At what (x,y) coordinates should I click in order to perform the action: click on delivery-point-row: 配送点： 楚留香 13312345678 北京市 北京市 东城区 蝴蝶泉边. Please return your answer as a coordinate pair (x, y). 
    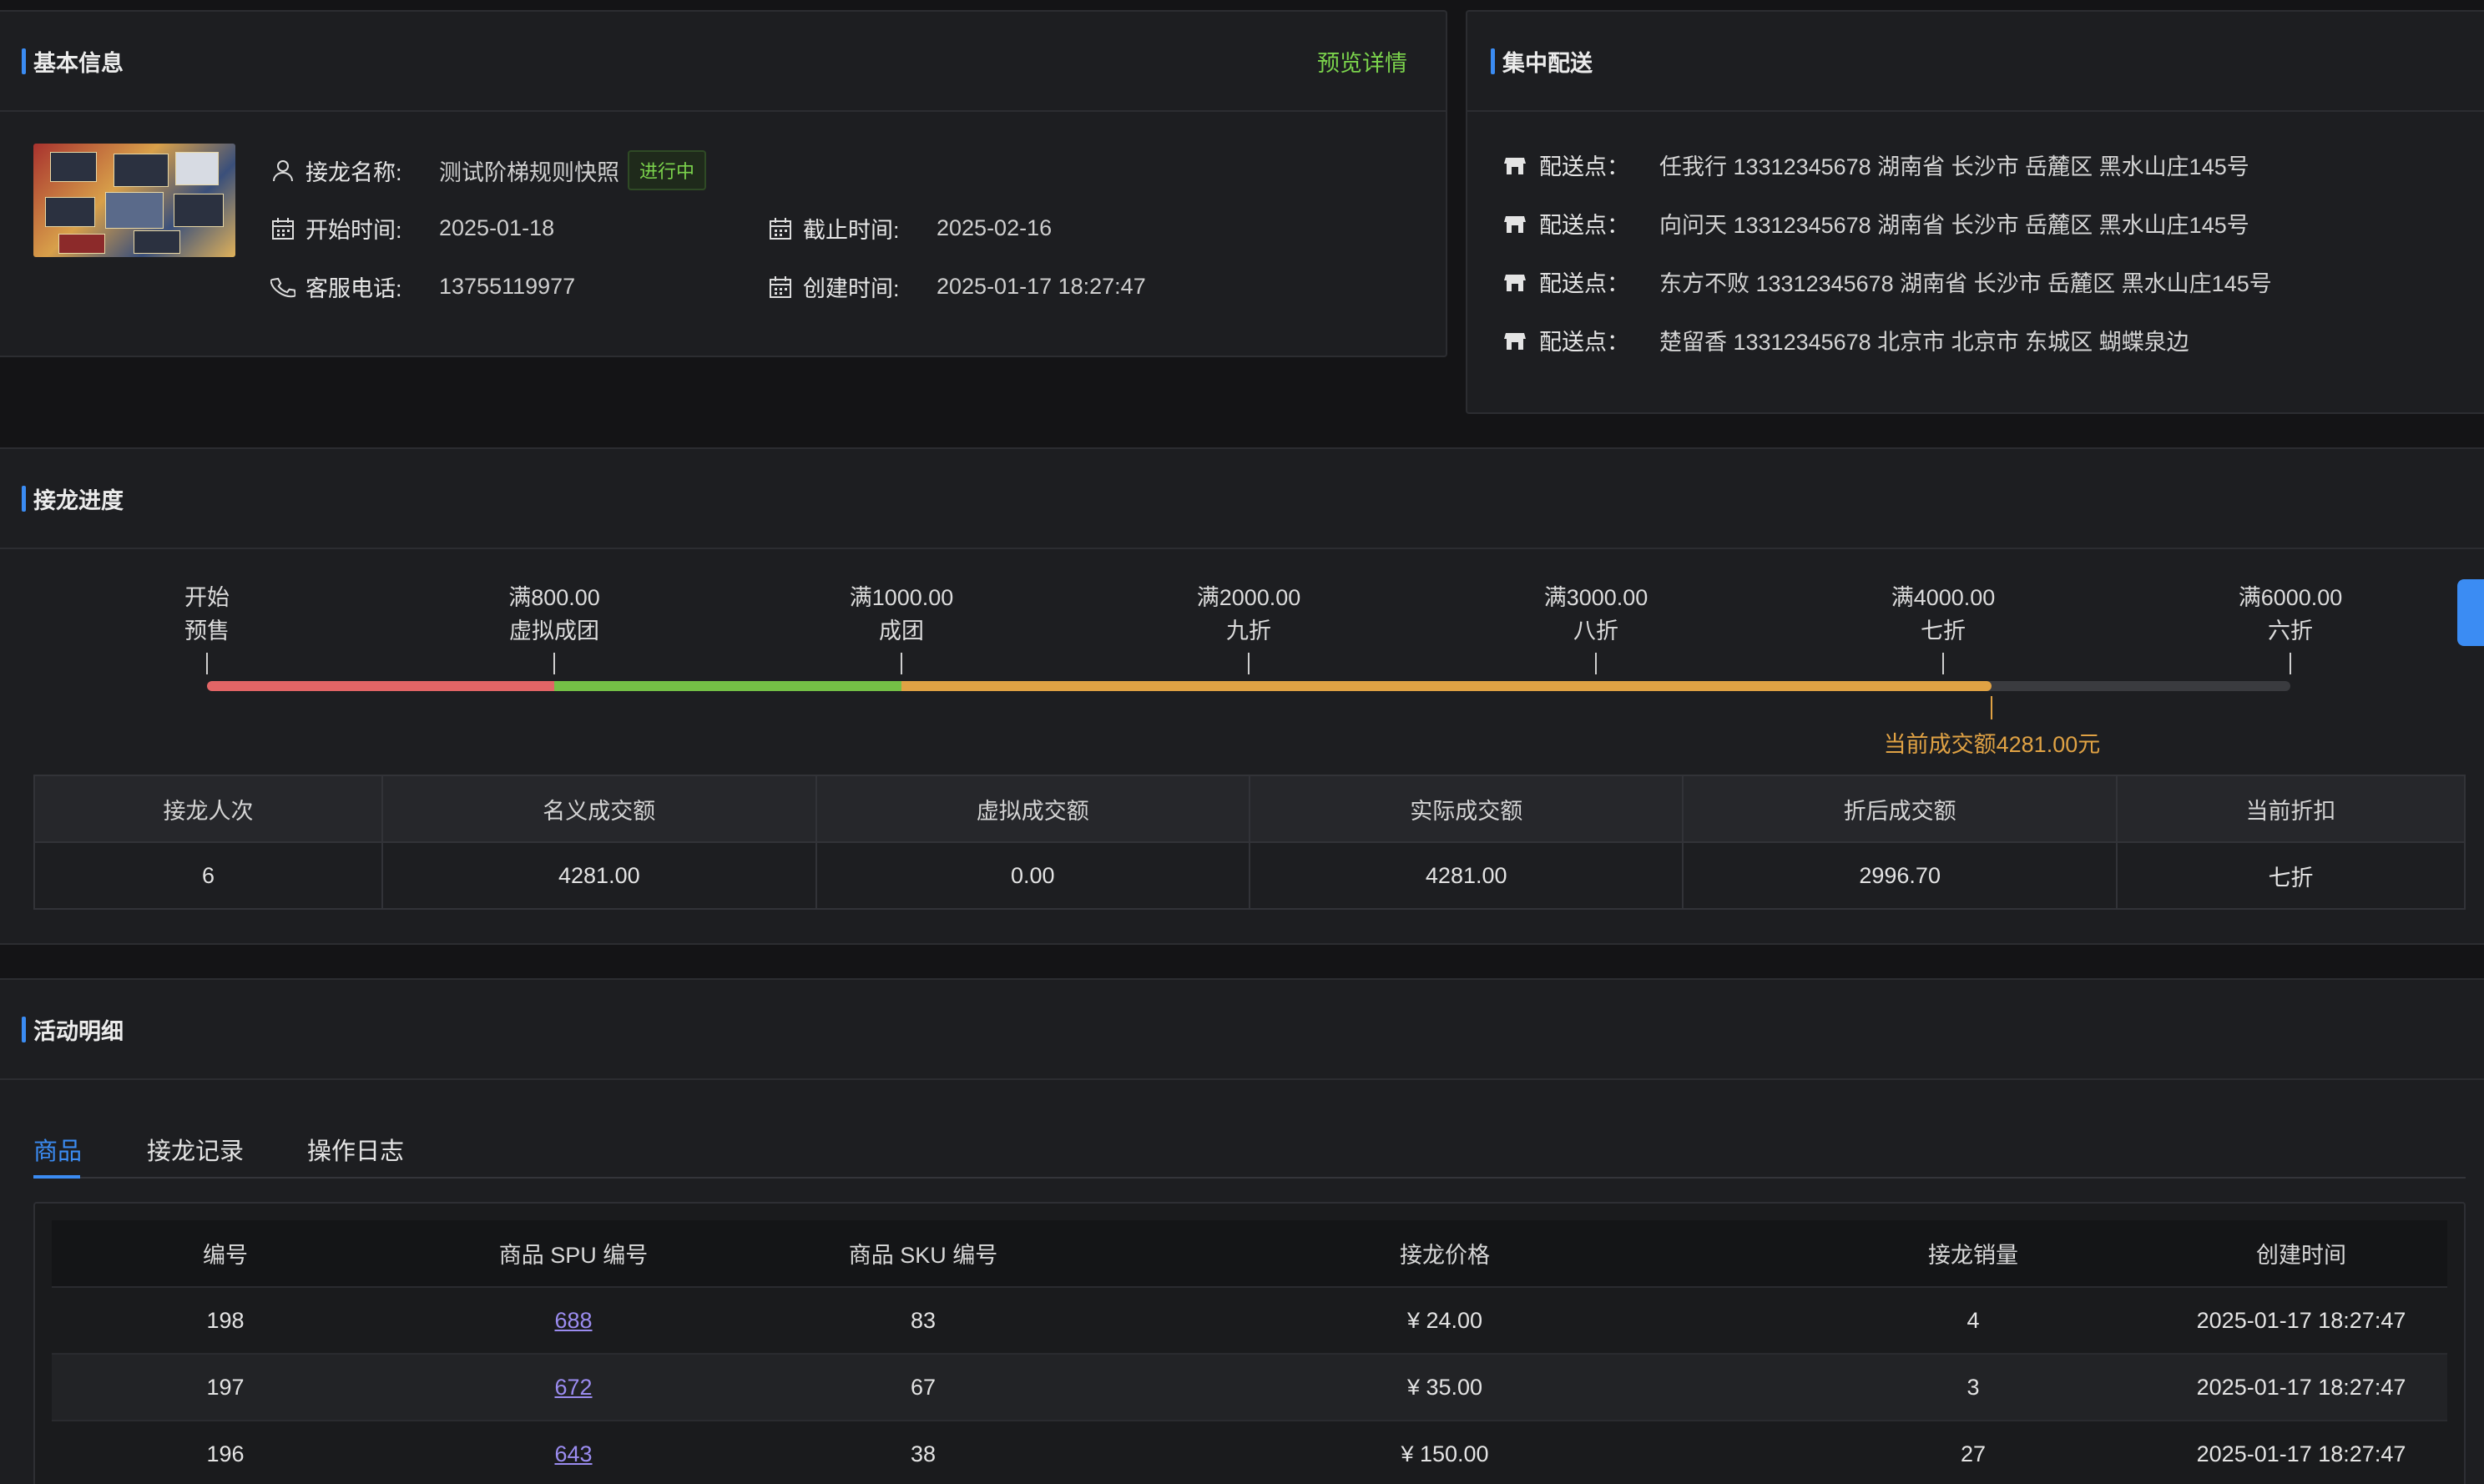
    Looking at the image, I should click on (1845, 340).